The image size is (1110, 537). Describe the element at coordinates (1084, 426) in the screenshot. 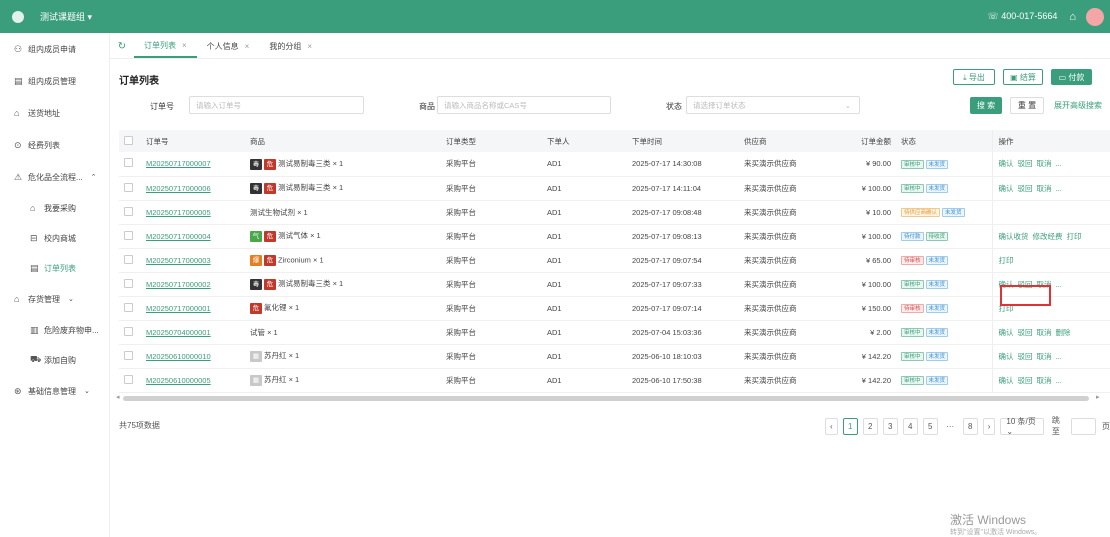

I see `goto-page-input` at that location.